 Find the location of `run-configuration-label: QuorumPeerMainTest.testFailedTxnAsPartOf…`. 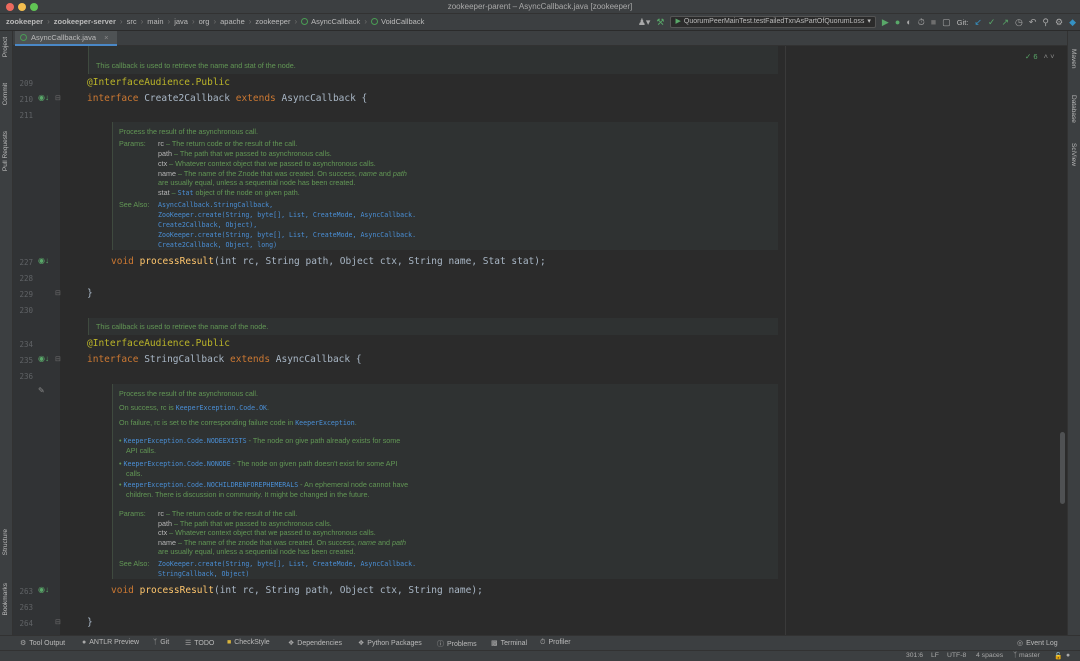

run-configuration-label: QuorumPeerMainTest.testFailedTxnAsPartOf… is located at coordinates (774, 21).